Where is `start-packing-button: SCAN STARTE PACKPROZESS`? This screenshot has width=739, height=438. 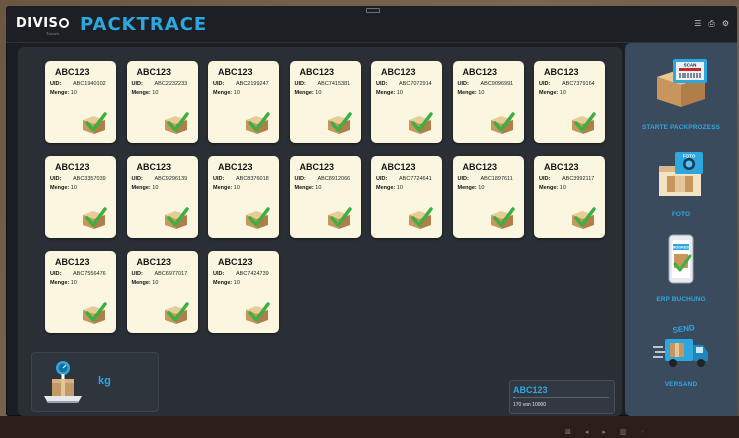 start-packing-button: SCAN STARTE PACKPROZESS is located at coordinates (681, 94).